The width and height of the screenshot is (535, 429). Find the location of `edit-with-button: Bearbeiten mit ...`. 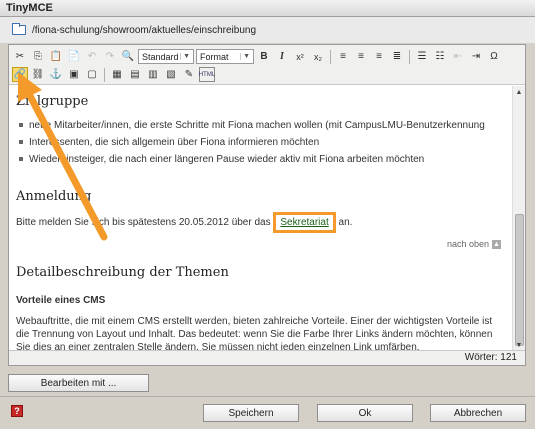

edit-with-button: Bearbeiten mit ... is located at coordinates (78, 383).